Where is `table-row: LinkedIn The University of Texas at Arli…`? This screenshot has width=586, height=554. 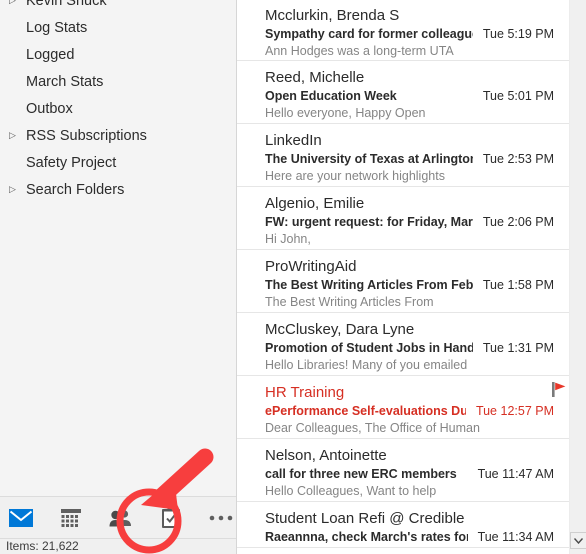 table-row: LinkedIn The University of Texas at Arli… is located at coordinates (411, 155).